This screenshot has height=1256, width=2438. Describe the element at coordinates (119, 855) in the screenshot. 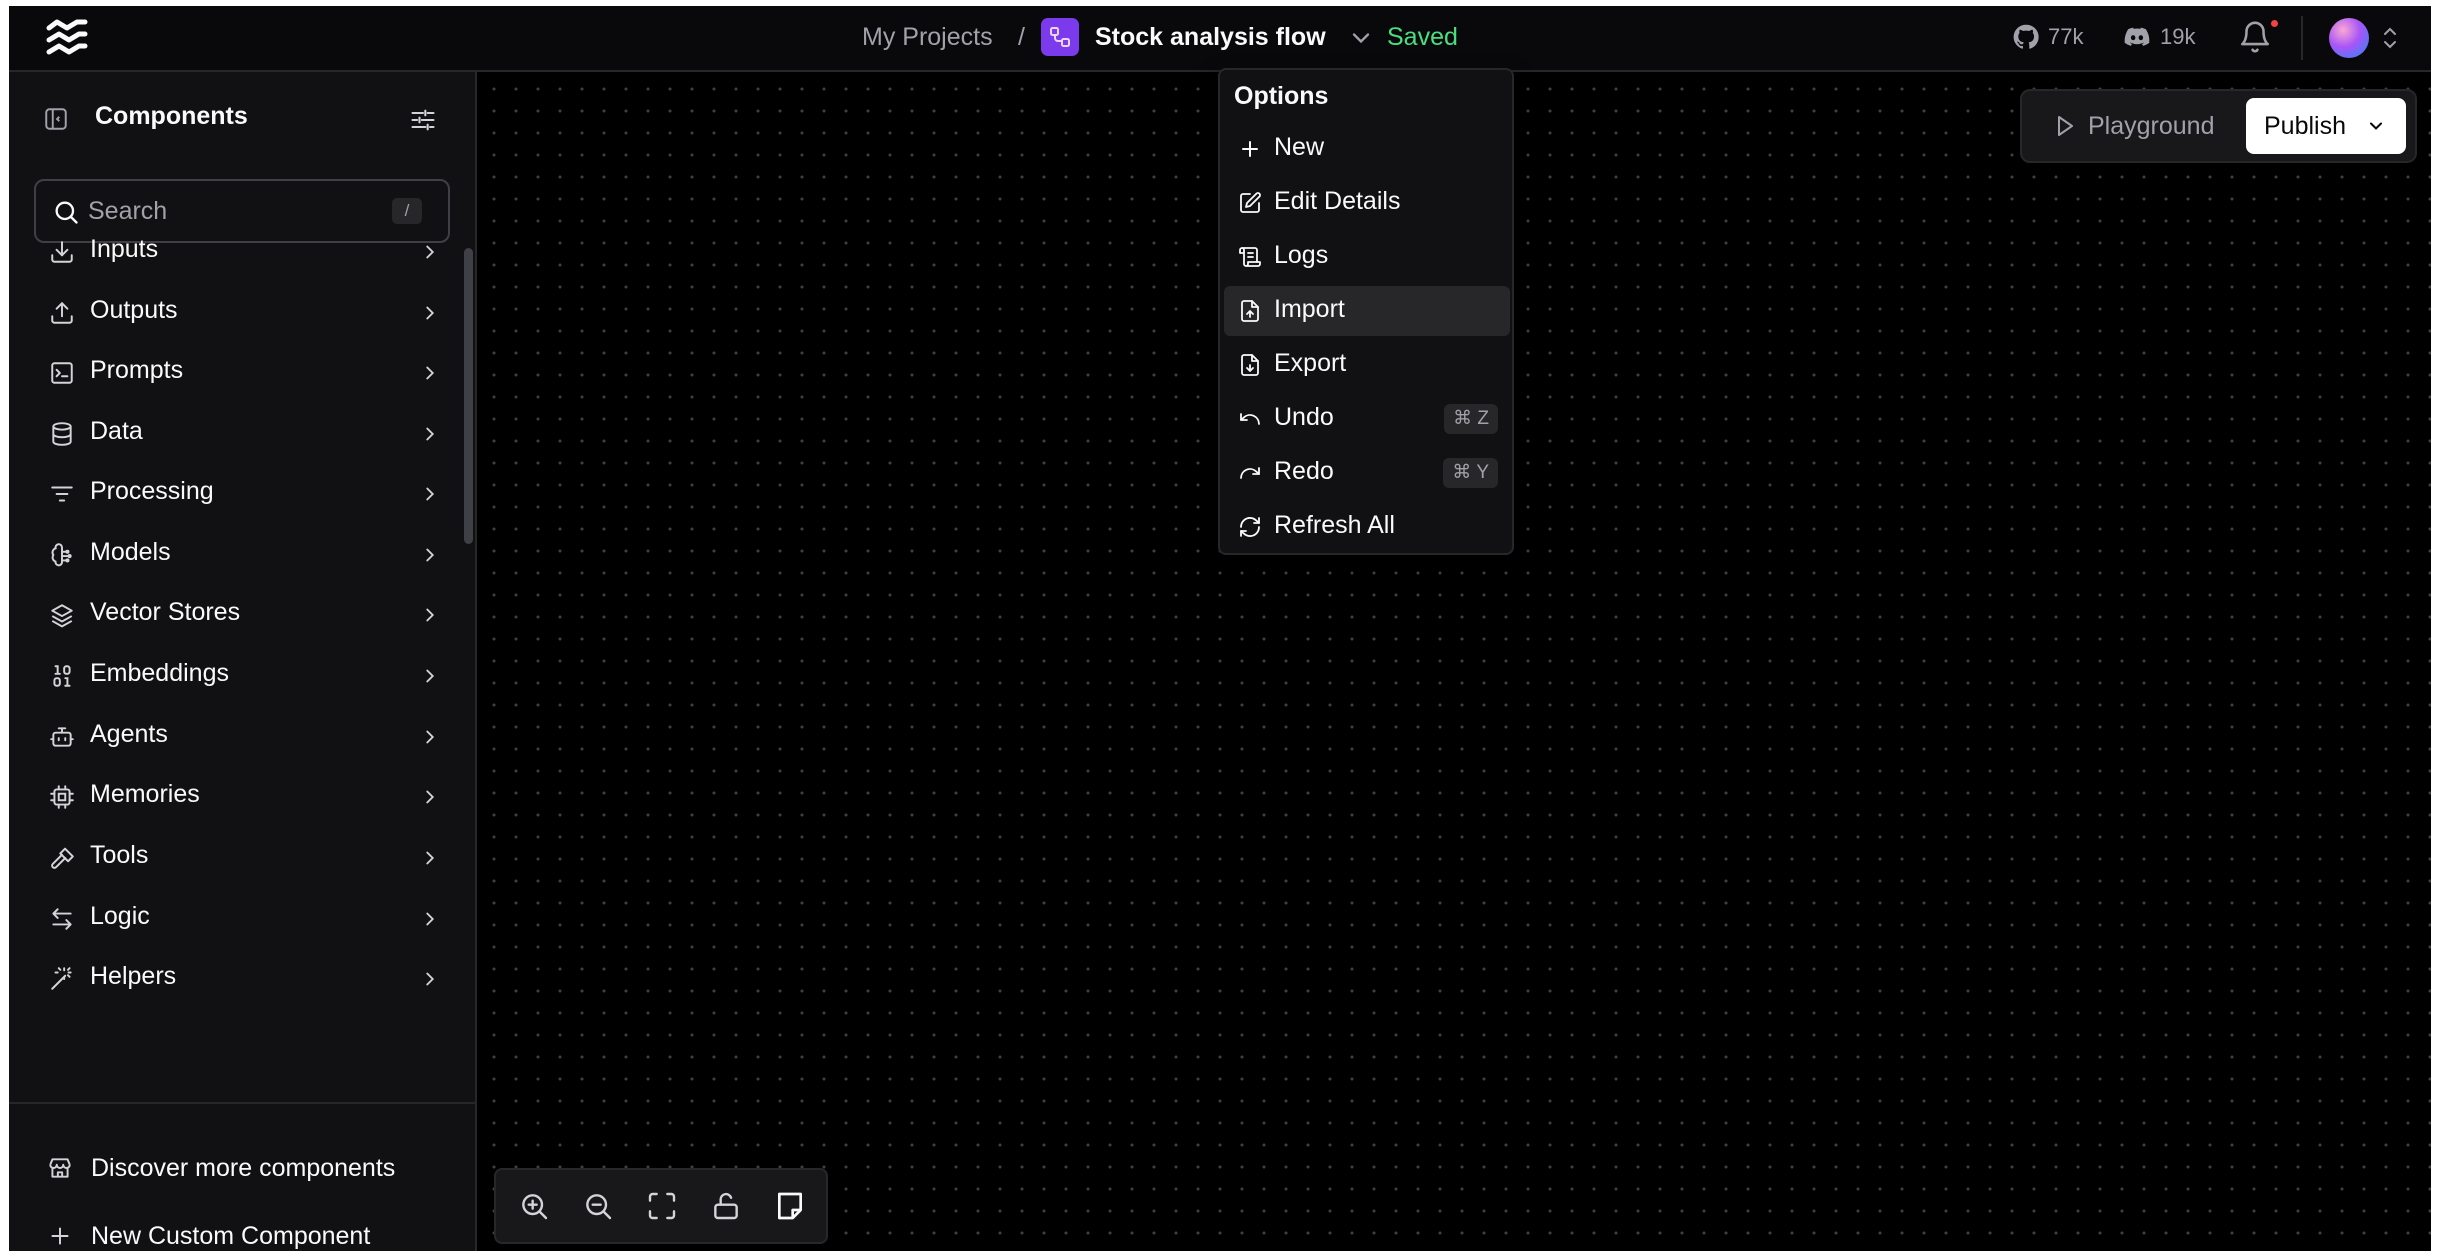

I see `sidebar-item-label: Tools` at that location.